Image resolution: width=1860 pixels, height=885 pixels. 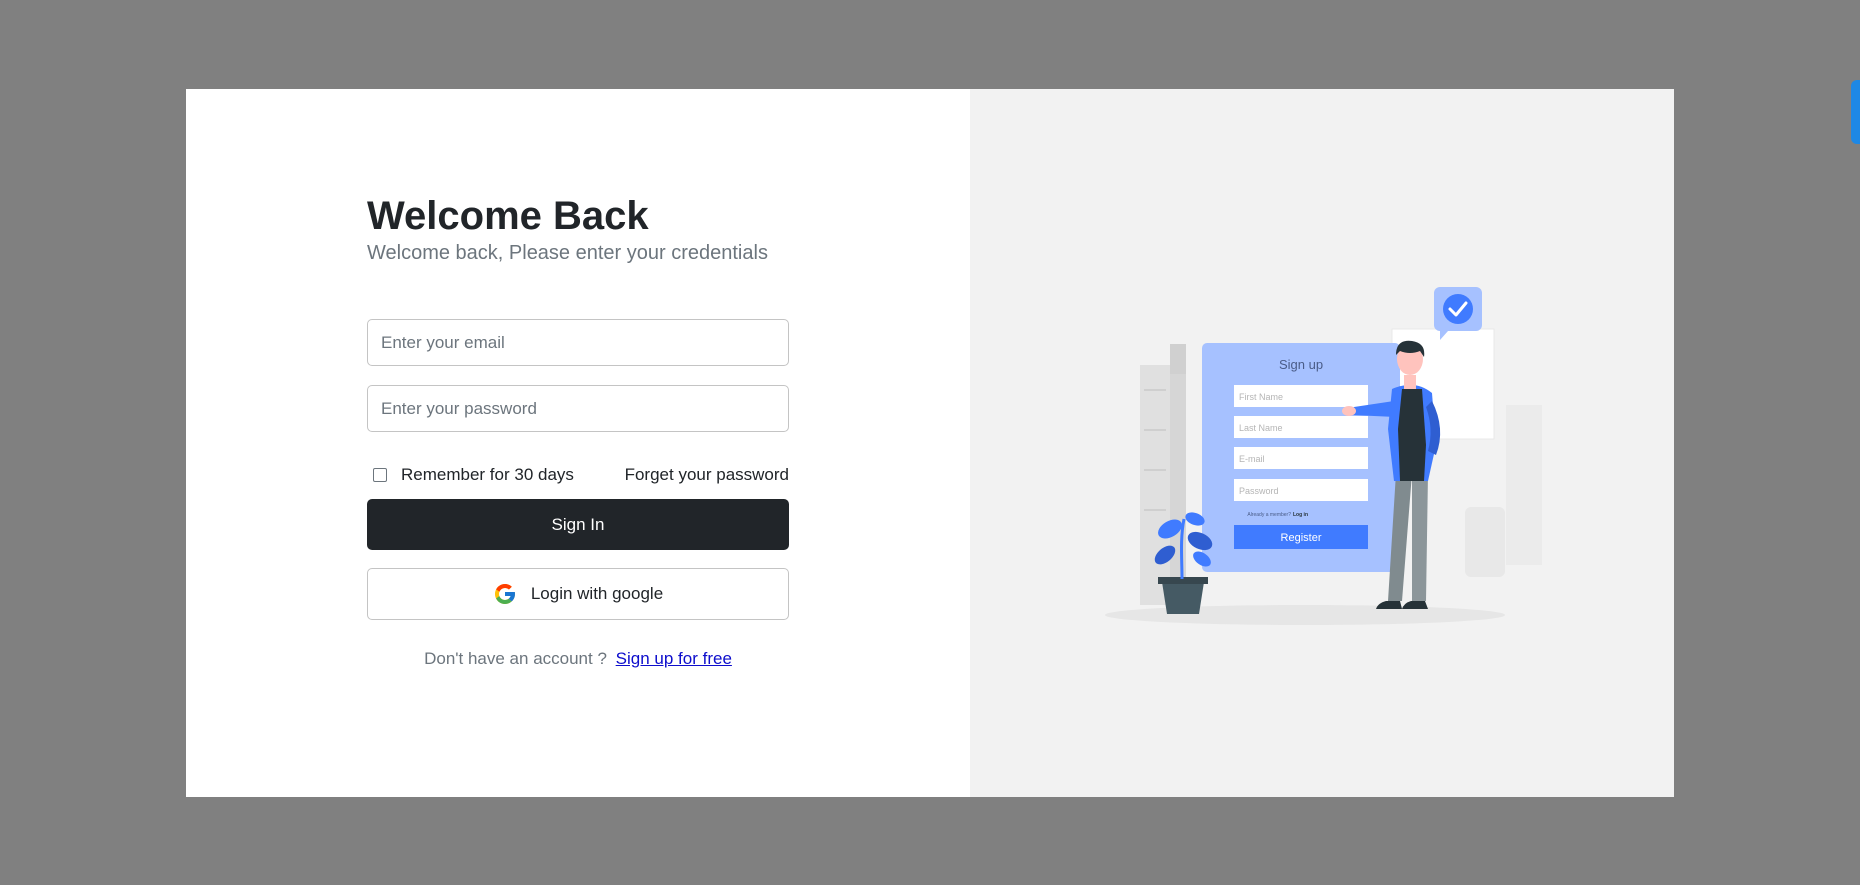 I want to click on remember-option: Remember for 30 days, so click(x=470, y=475).